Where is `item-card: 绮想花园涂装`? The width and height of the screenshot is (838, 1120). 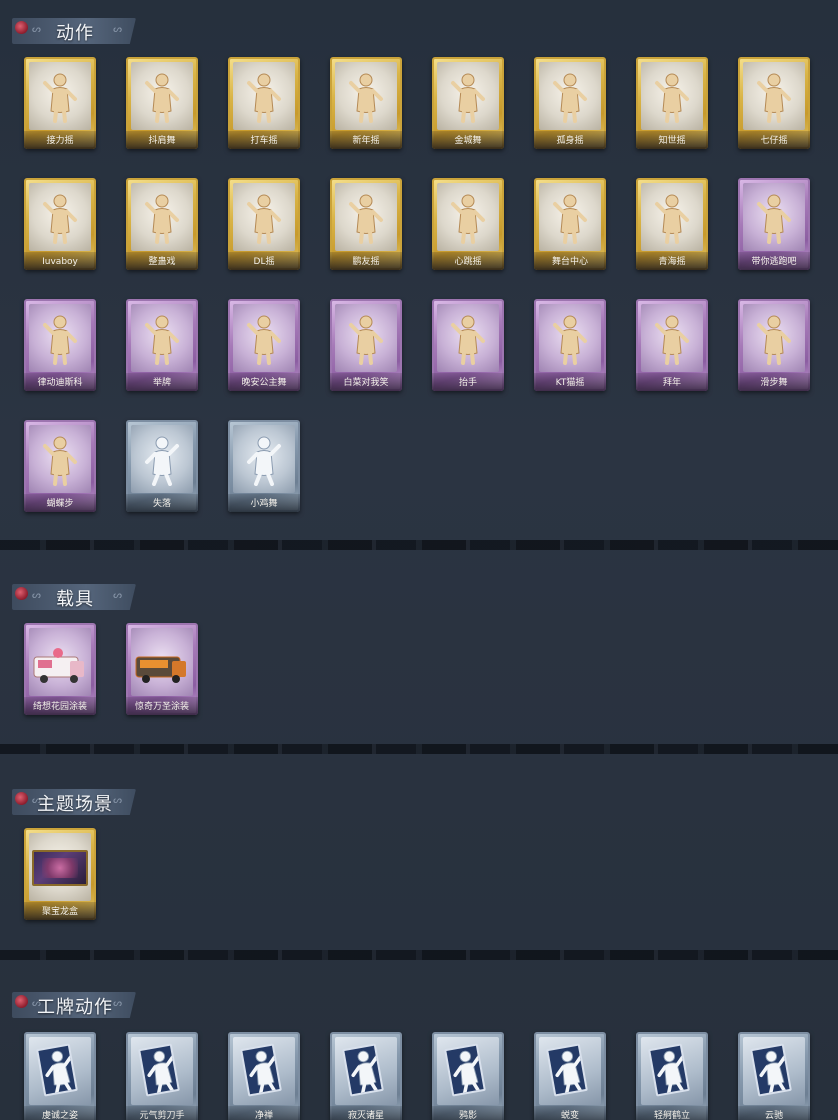
item-card: 绮想花园涂装 is located at coordinates (60, 669).